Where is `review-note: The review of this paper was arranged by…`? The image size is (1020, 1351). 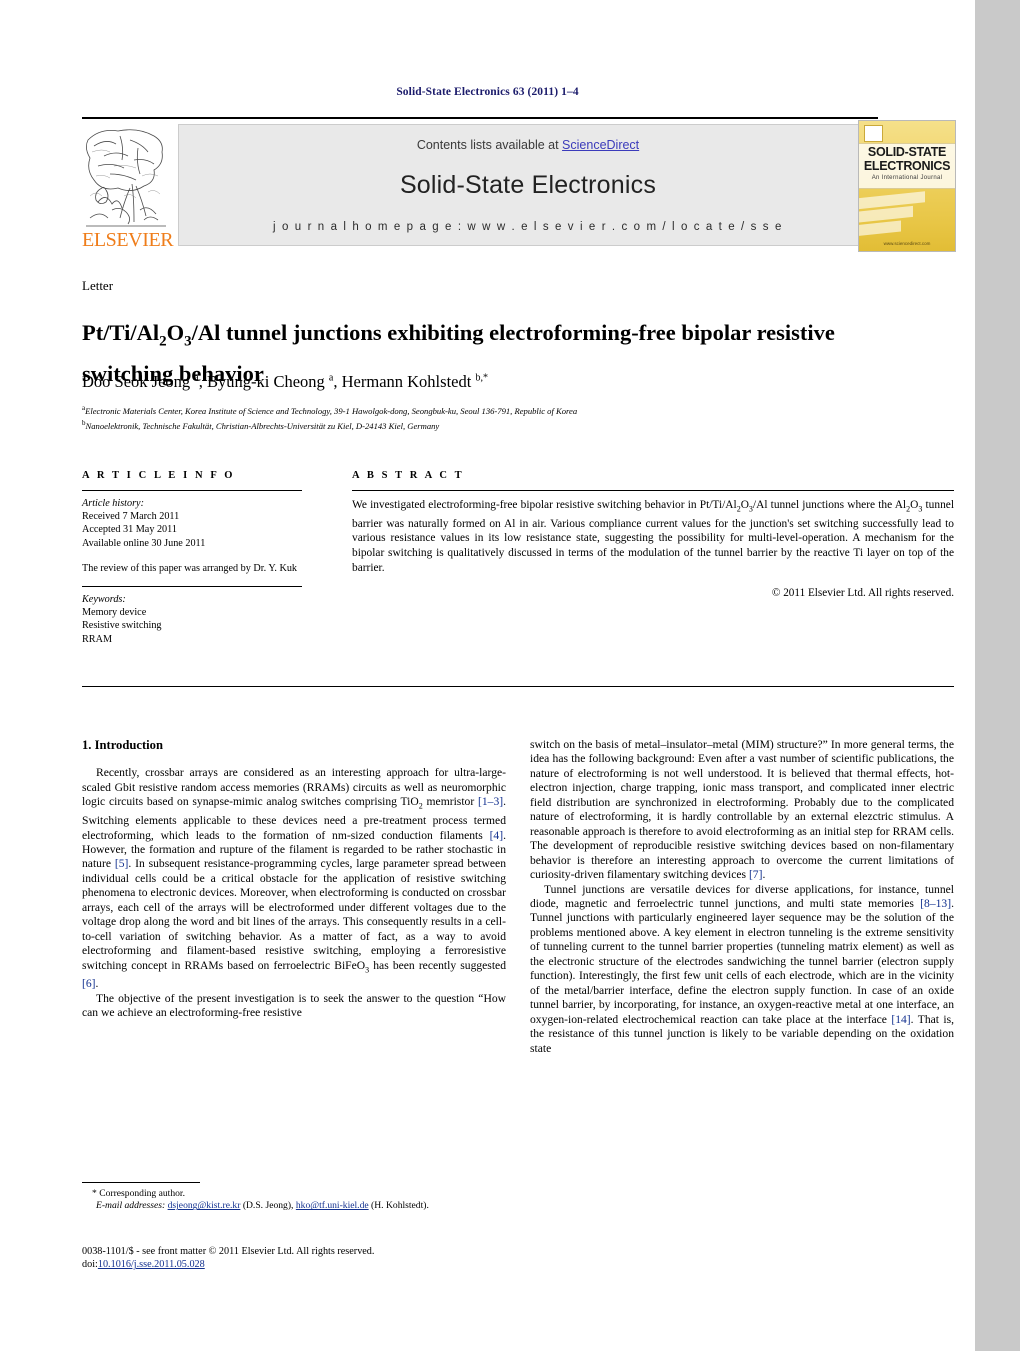
review-note: The review of this paper was arranged by… is located at coordinates (190, 568).